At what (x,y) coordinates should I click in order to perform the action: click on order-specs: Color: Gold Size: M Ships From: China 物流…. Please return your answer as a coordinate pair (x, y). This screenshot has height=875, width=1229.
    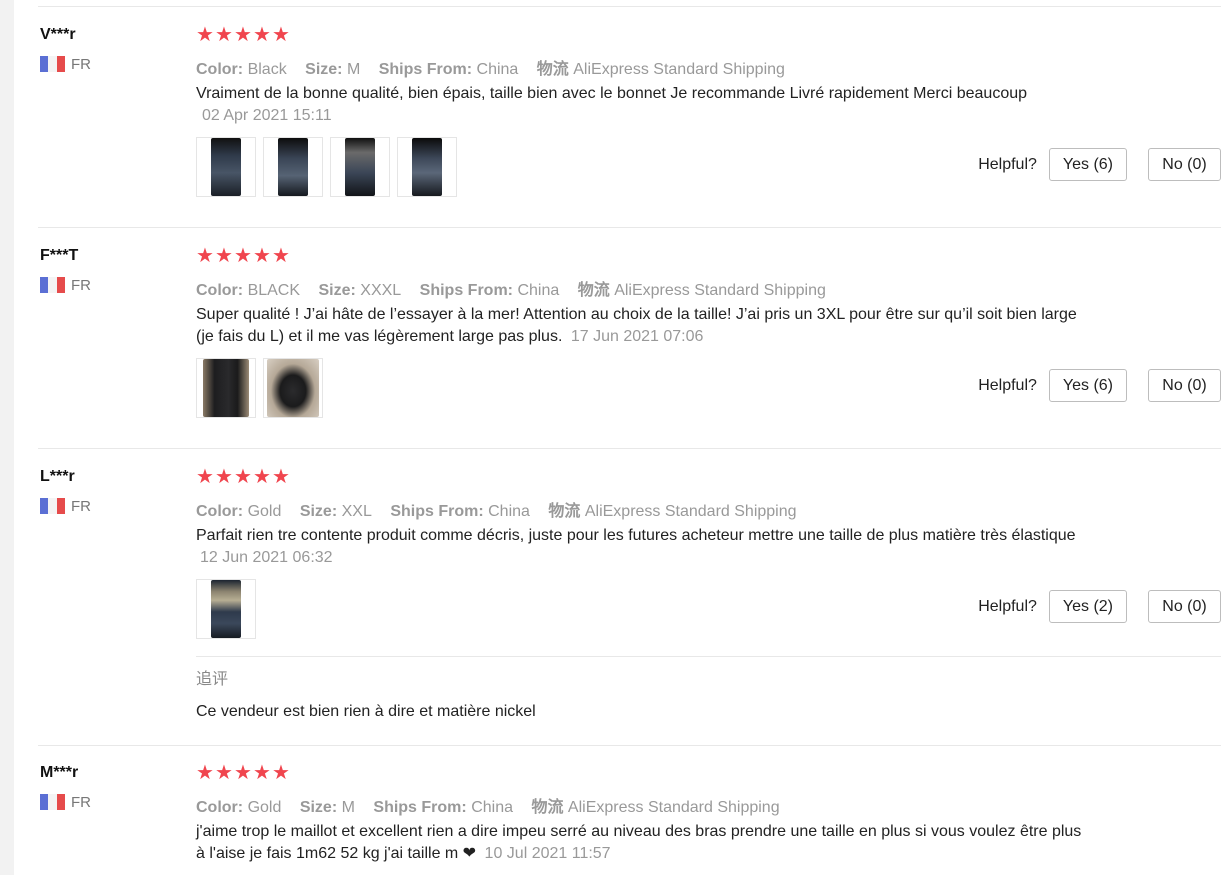
    Looking at the image, I should click on (708, 804).